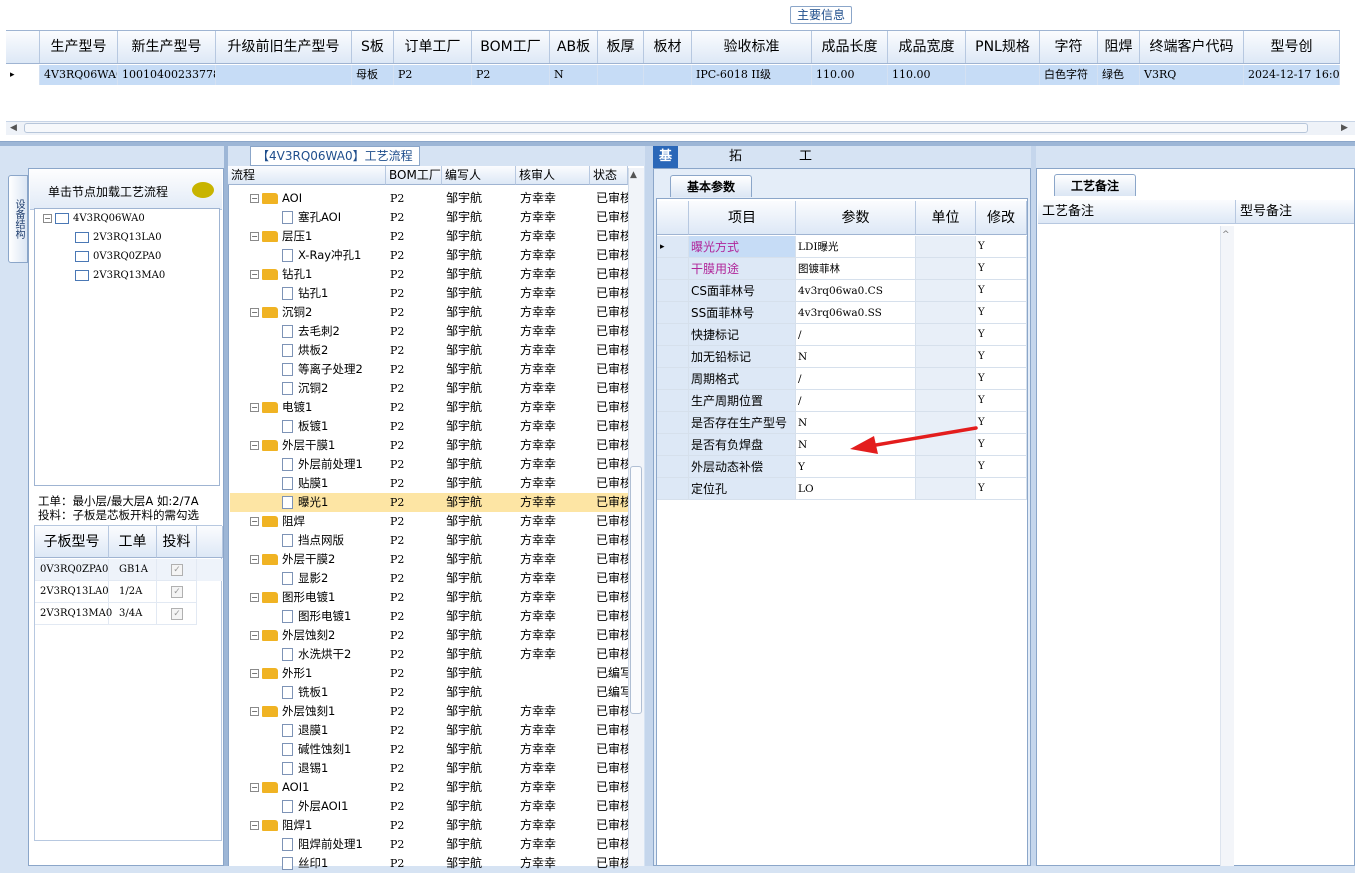  Describe the element at coordinates (429, 730) in the screenshot. I see `process-row: 退膜1 P2 邹宇航 方幸幸 已审核` at that location.